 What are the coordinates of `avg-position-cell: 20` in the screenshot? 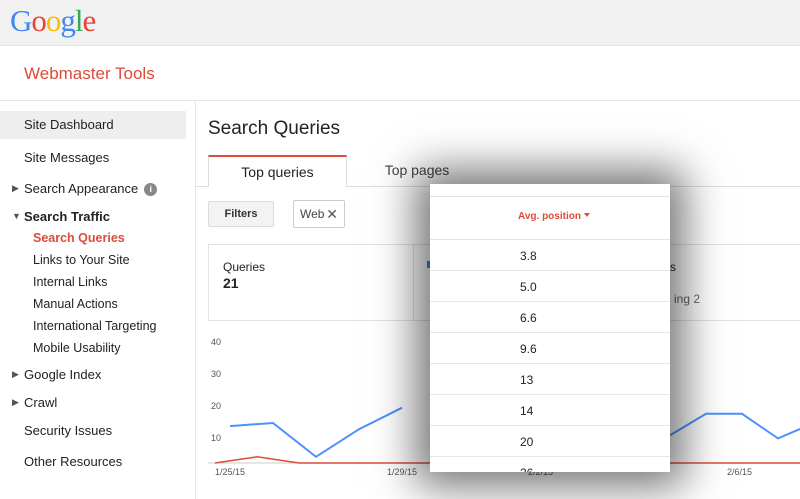 It's located at (527, 442).